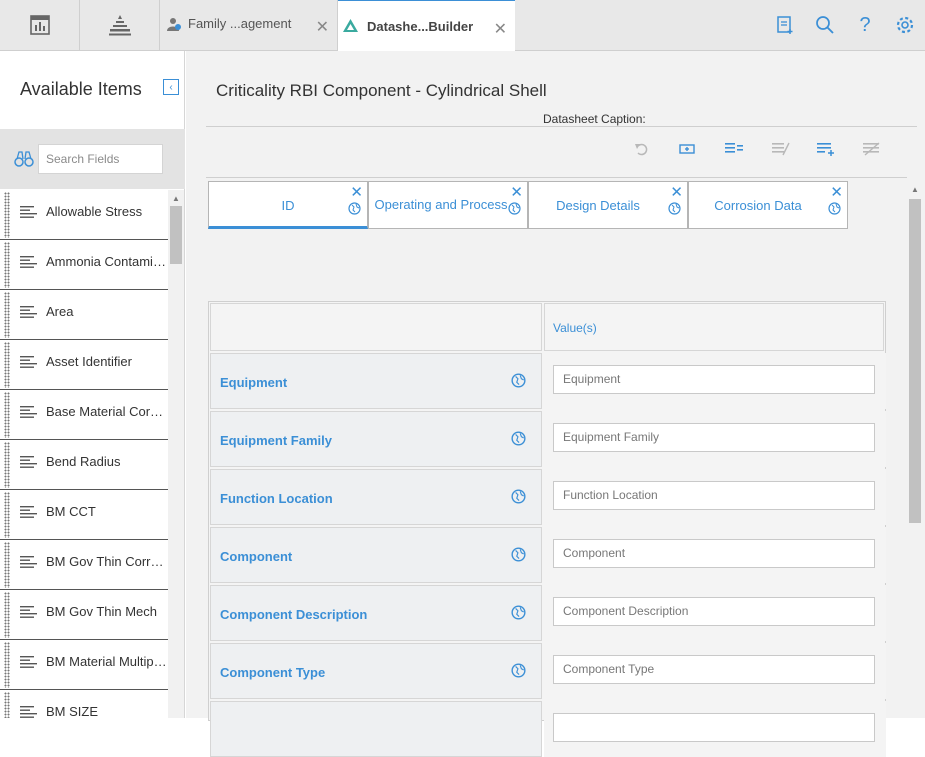 The height and width of the screenshot is (757, 925). I want to click on component-description-field: Component Description, so click(714, 611).